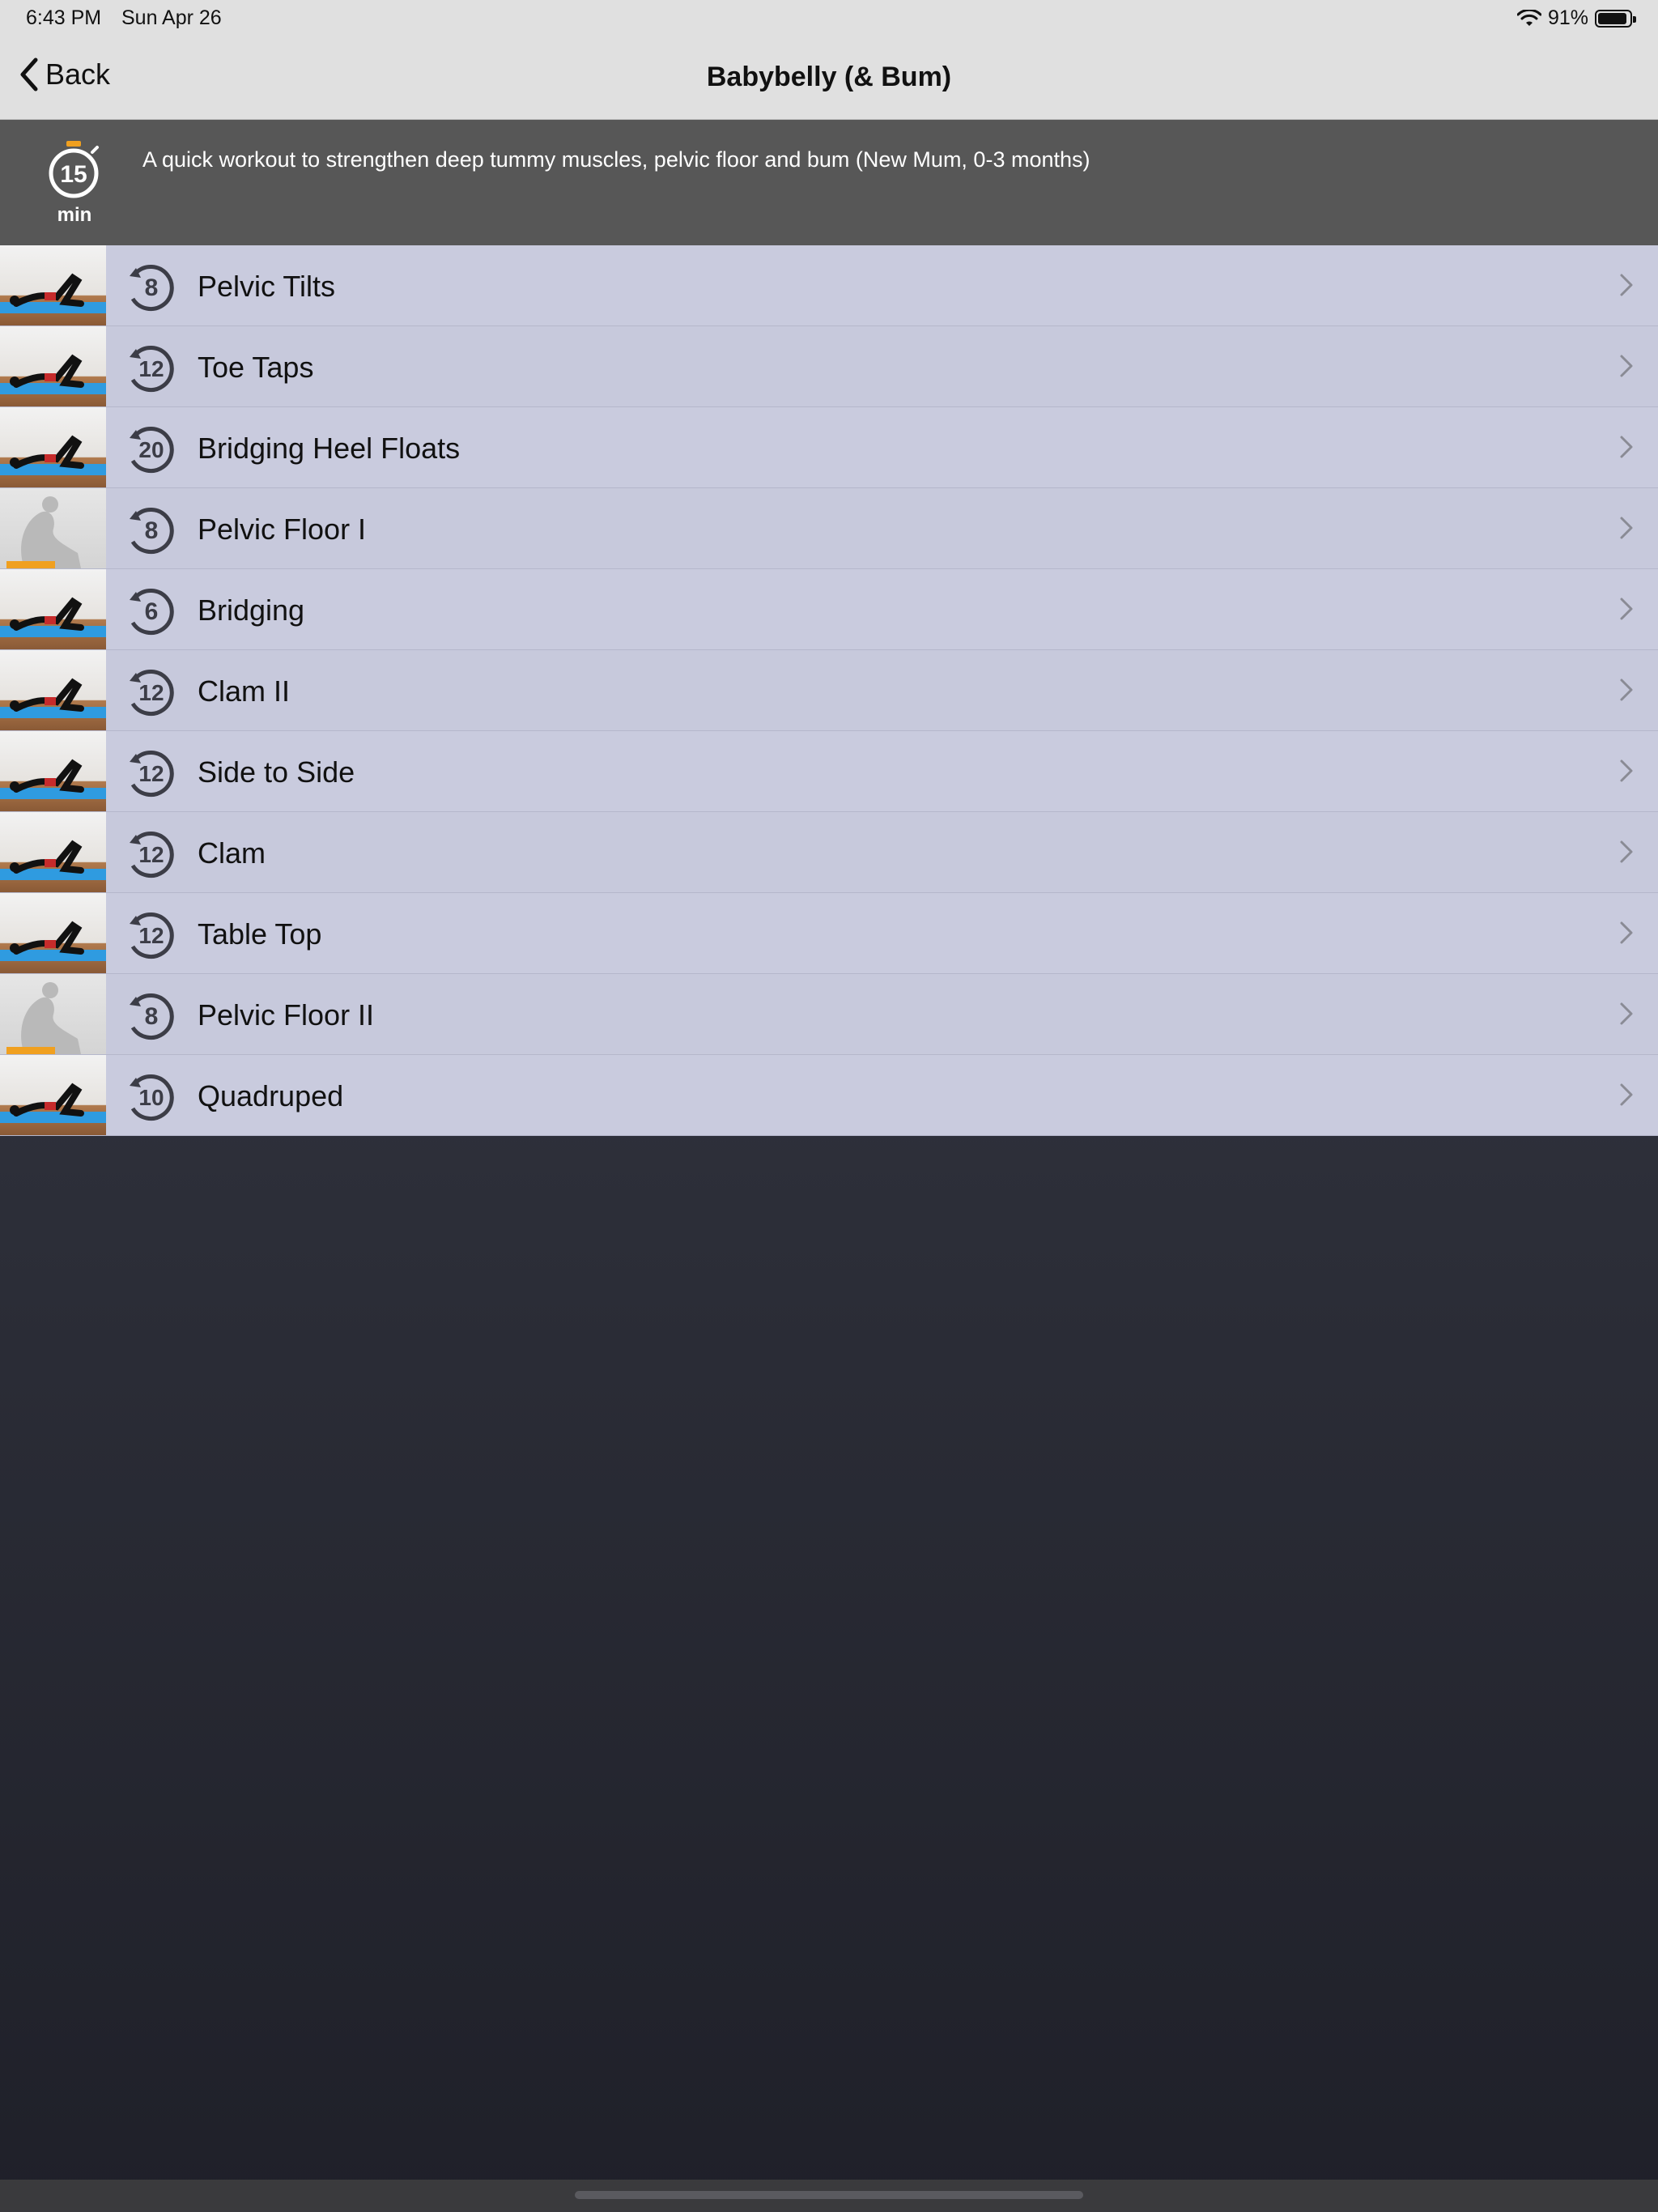 Image resolution: width=1658 pixels, height=2212 pixels. Describe the element at coordinates (171, 18) in the screenshot. I see `status-date: Sun Apr 26` at that location.